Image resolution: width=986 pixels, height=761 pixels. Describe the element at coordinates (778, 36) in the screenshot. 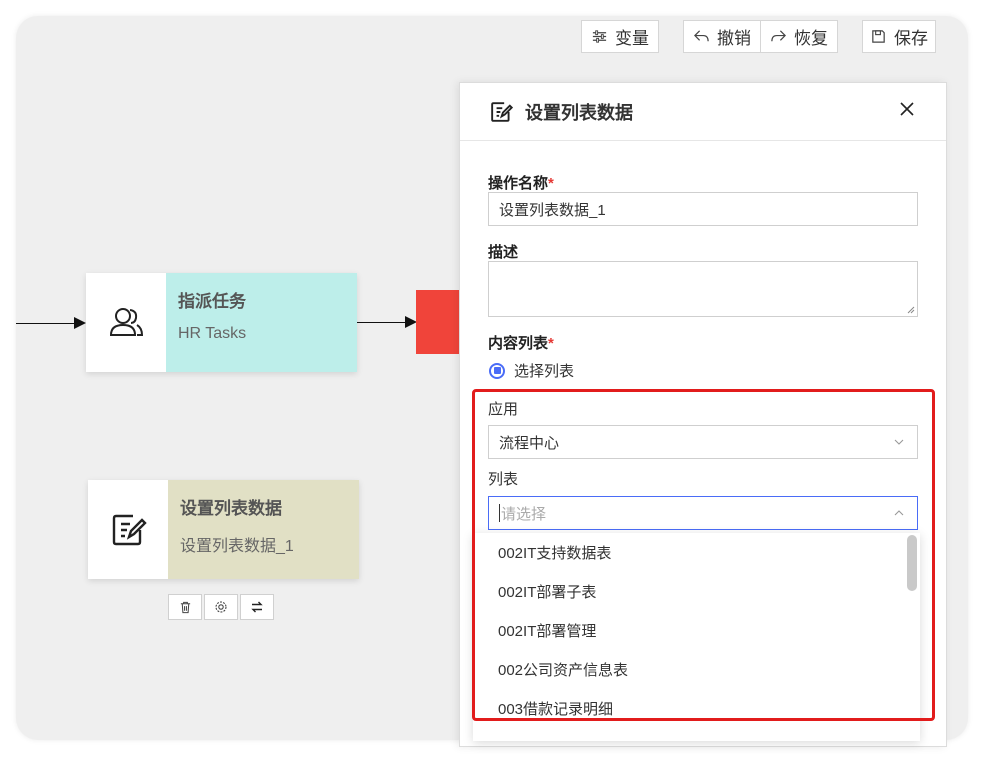

I see `redo-icon` at that location.